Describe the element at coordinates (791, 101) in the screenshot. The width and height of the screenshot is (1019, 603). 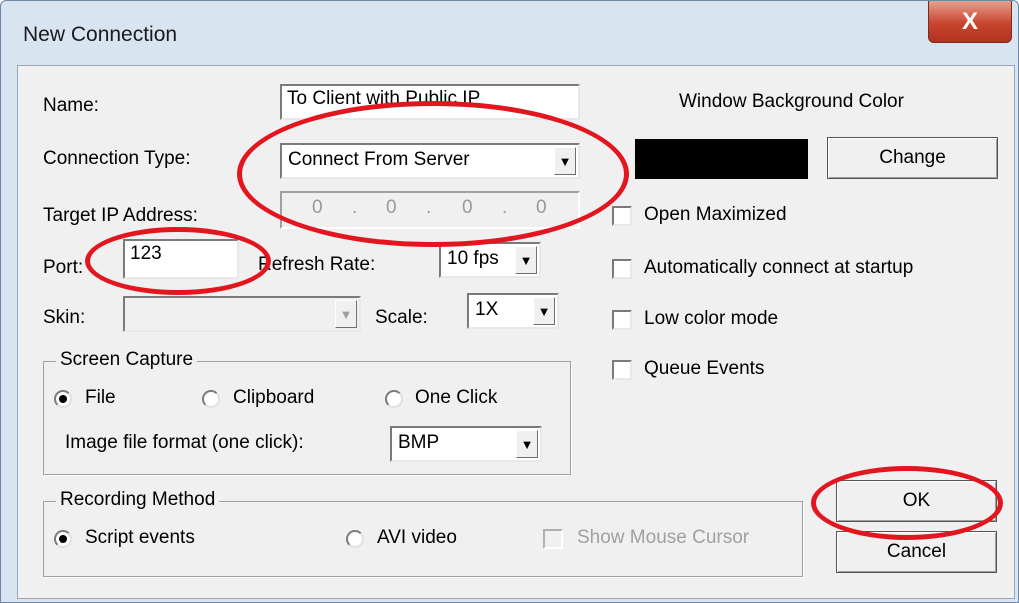
I see `background-color-label: Window Background Color` at that location.